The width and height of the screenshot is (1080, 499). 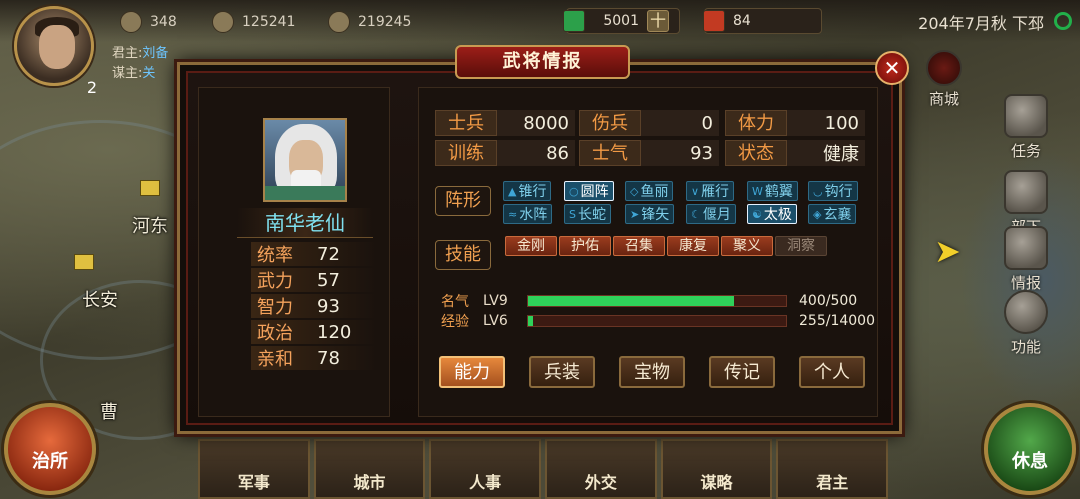 I want to click on add-resource-button: 十, so click(x=658, y=21).